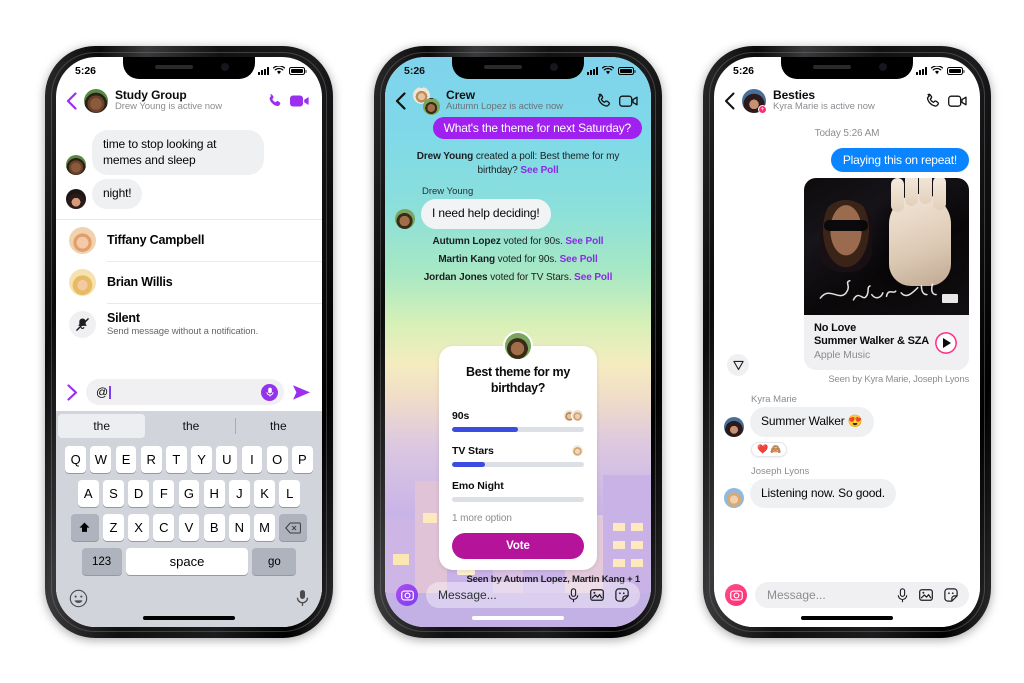 The image size is (1024, 683). I want to click on mention-item-tiffany: Tiffany Campbell, so click(189, 240).